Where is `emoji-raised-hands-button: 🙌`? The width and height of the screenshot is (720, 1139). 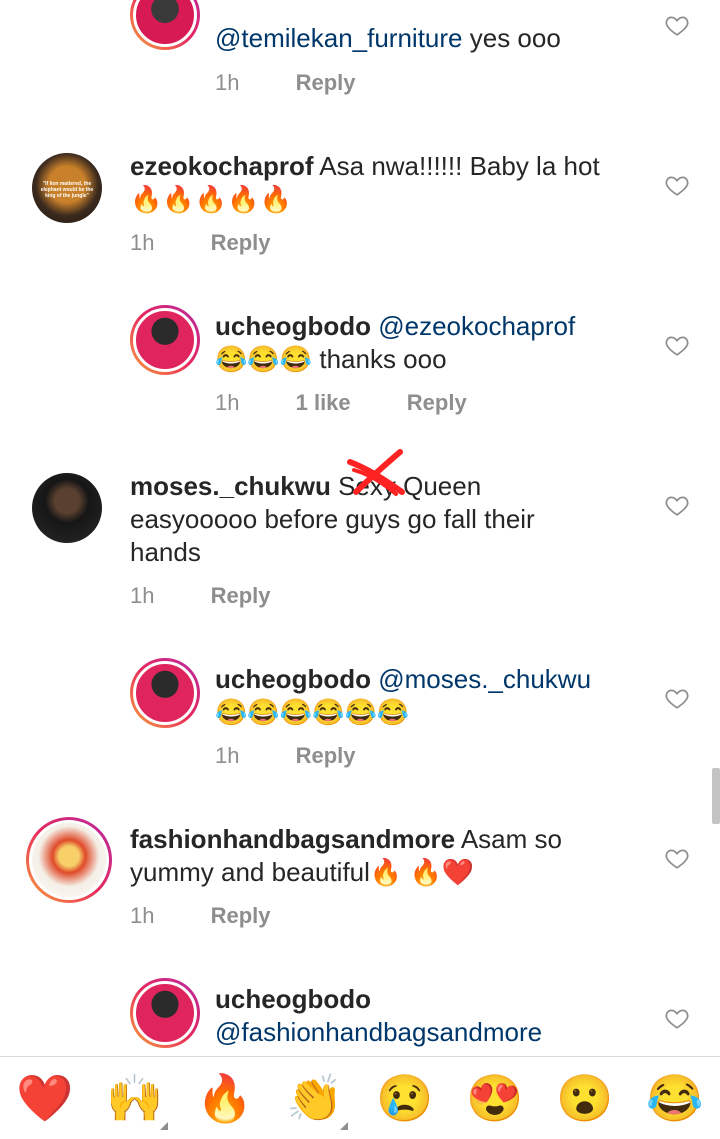
emoji-raised-hands-button: 🙌 is located at coordinates (135, 1100).